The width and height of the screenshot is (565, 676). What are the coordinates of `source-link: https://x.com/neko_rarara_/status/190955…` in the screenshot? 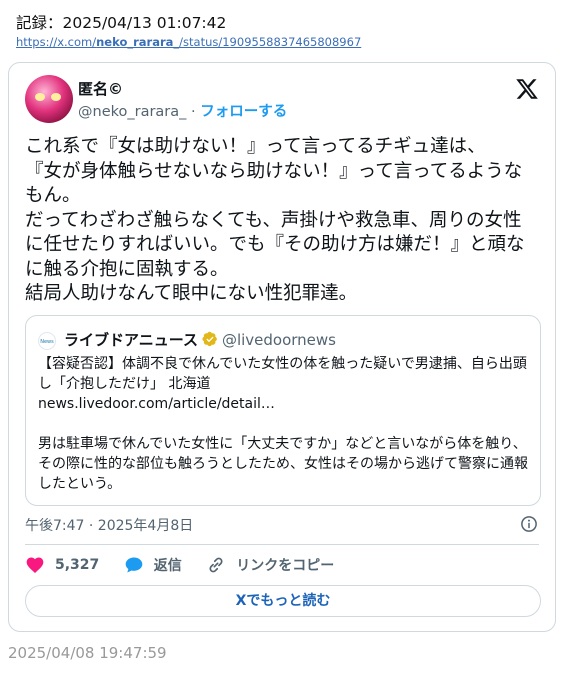 It's located at (188, 42).